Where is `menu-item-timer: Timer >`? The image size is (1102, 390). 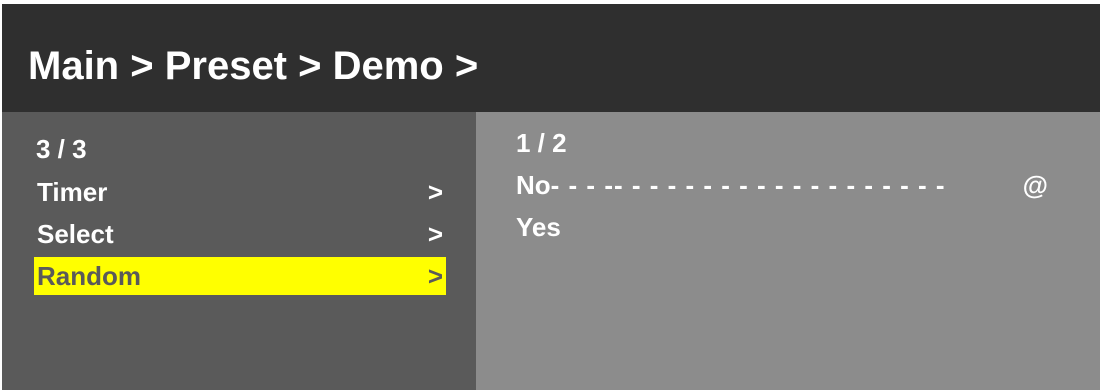 menu-item-timer: Timer > is located at coordinates (240, 192).